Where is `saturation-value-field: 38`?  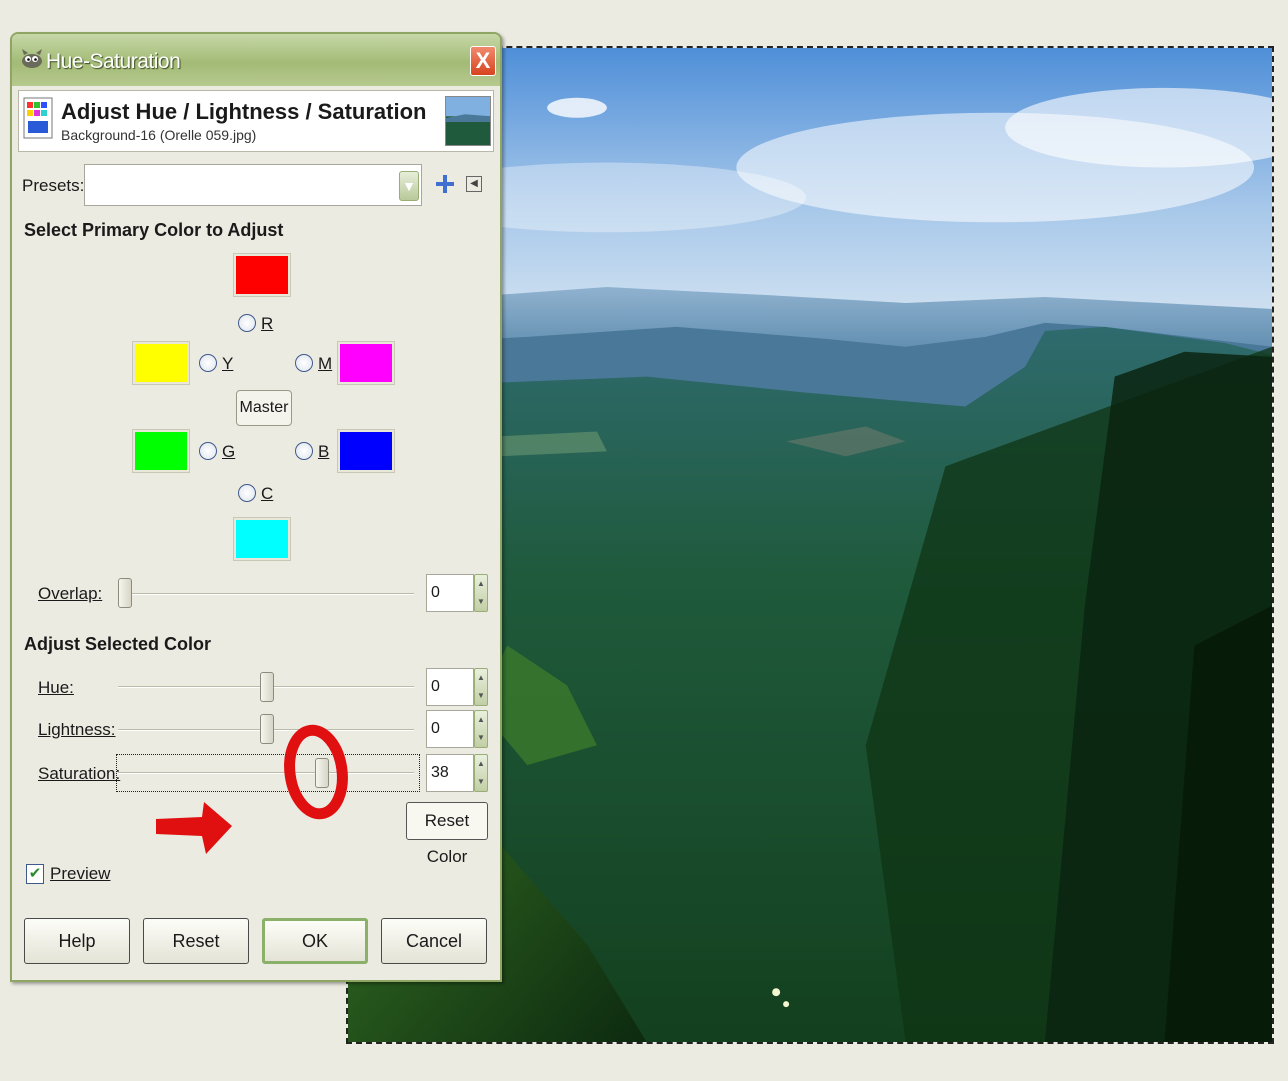
saturation-value-field: 38 is located at coordinates (450, 773).